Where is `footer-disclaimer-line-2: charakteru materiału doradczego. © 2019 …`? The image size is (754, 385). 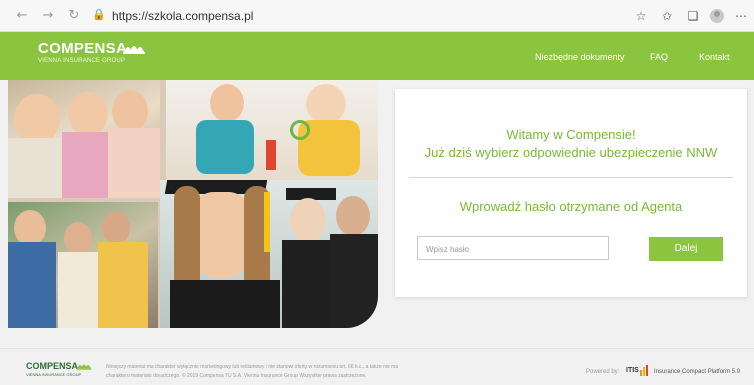 footer-disclaimer-line-2: charakteru materiału doradczego. © 2019 … is located at coordinates (236, 376).